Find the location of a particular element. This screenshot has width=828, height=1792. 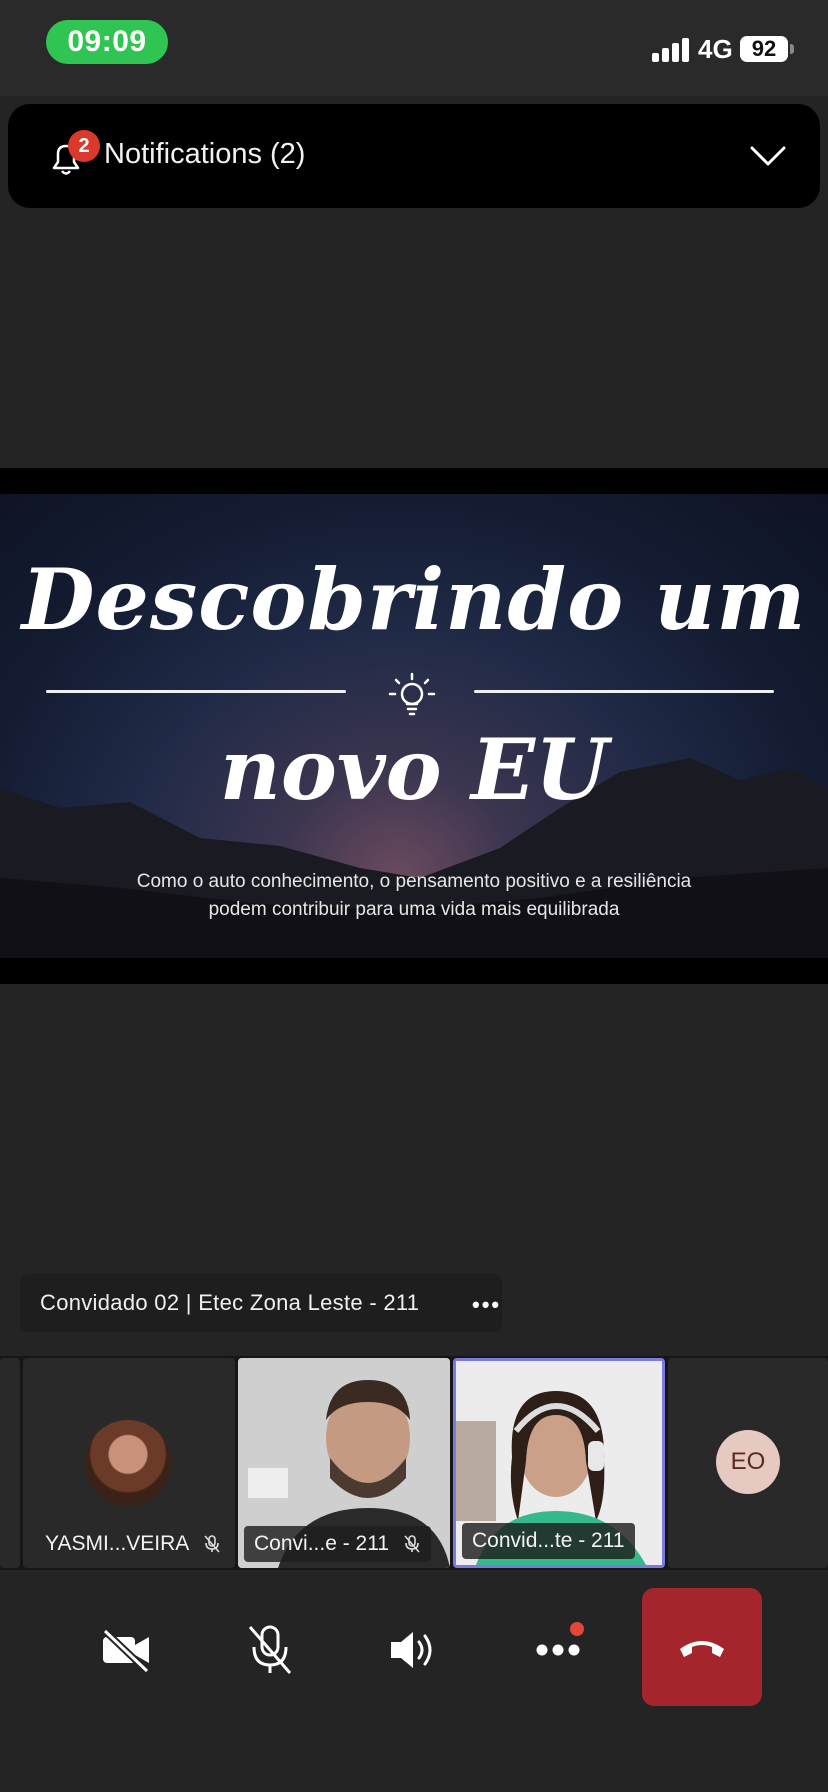

battery-level: 92 is located at coordinates (764, 49).